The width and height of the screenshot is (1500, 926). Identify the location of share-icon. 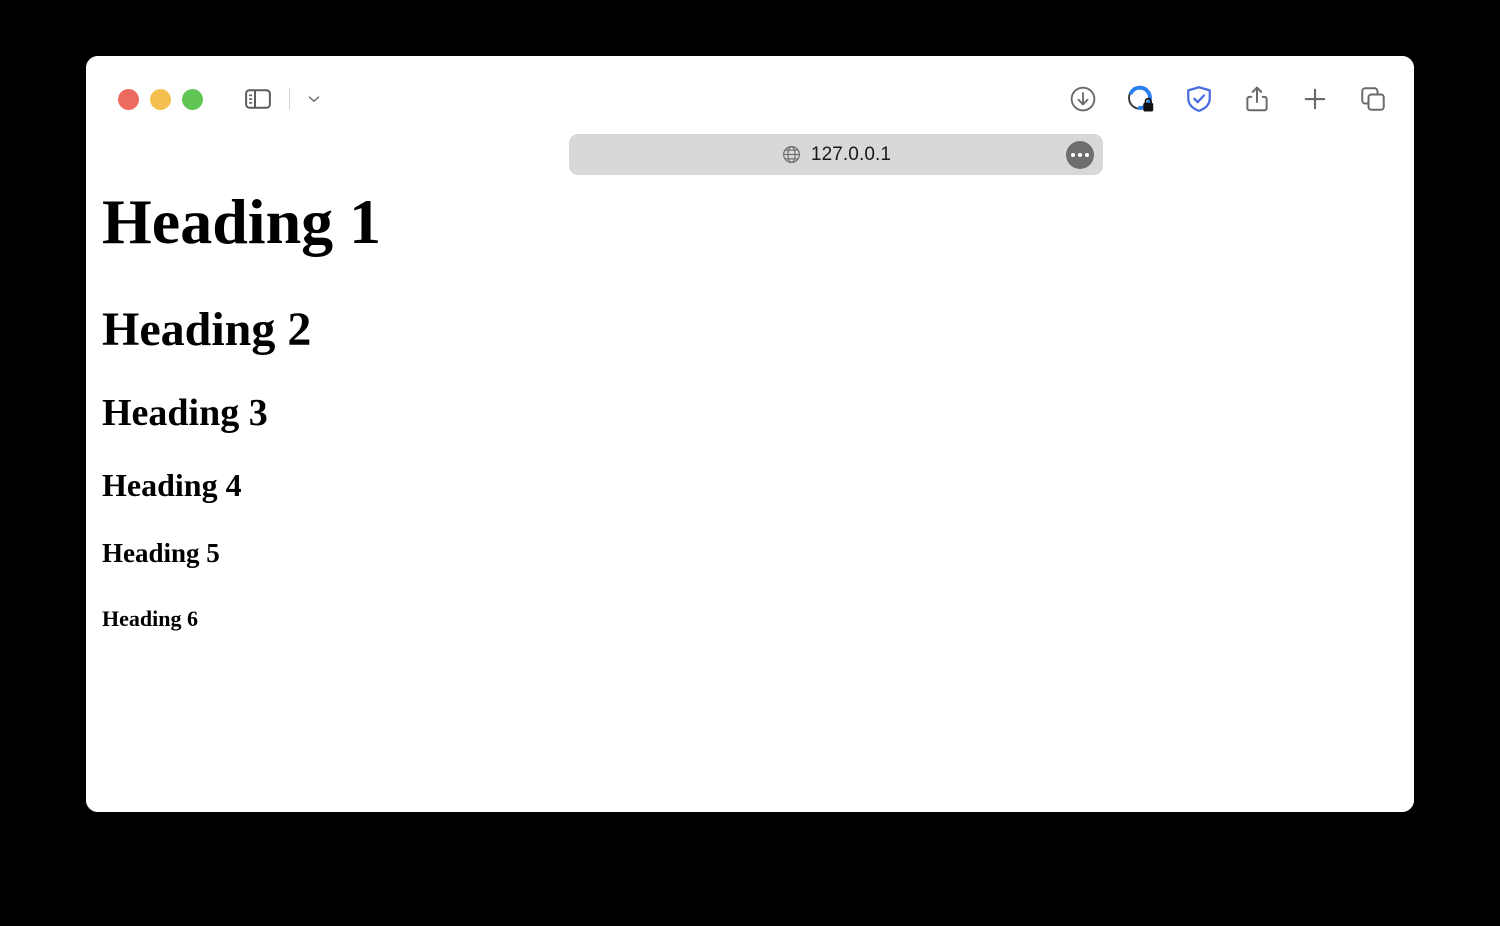
(1257, 99).